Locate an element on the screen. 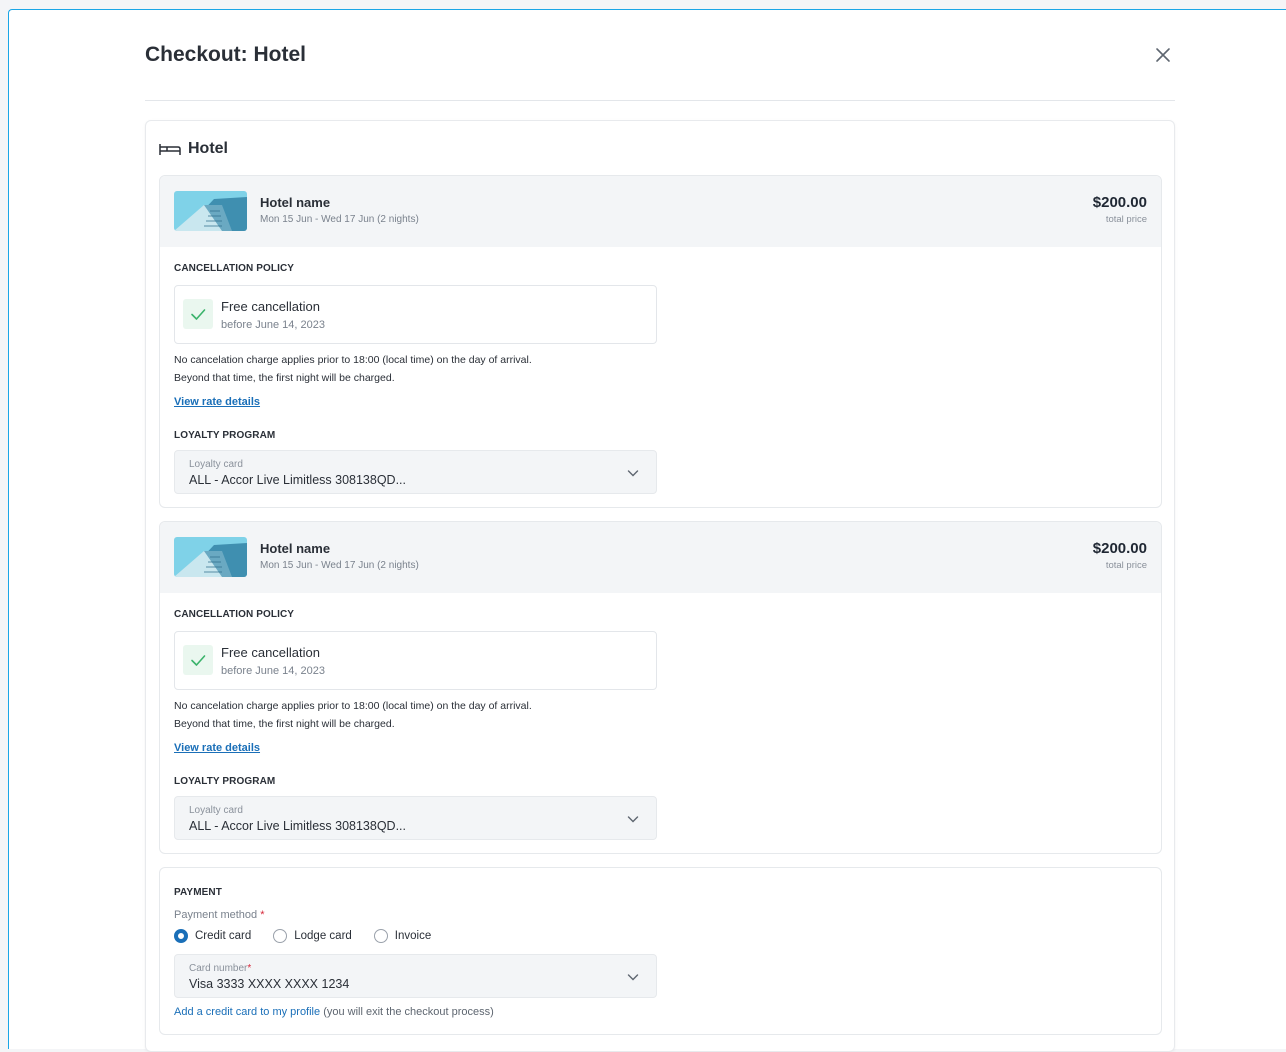  add-card-note: (you will exit the checkout process) is located at coordinates (408, 1012).